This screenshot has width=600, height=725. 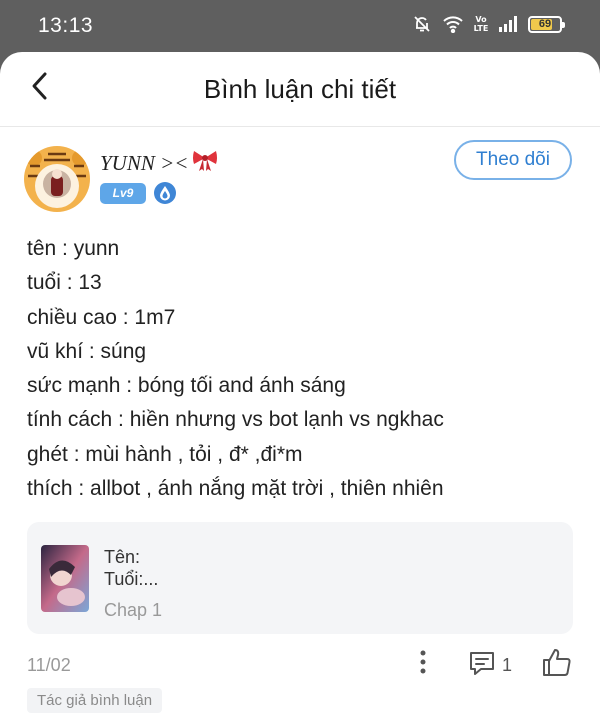 I want to click on svg-text: LTE, so click(x=481, y=28).